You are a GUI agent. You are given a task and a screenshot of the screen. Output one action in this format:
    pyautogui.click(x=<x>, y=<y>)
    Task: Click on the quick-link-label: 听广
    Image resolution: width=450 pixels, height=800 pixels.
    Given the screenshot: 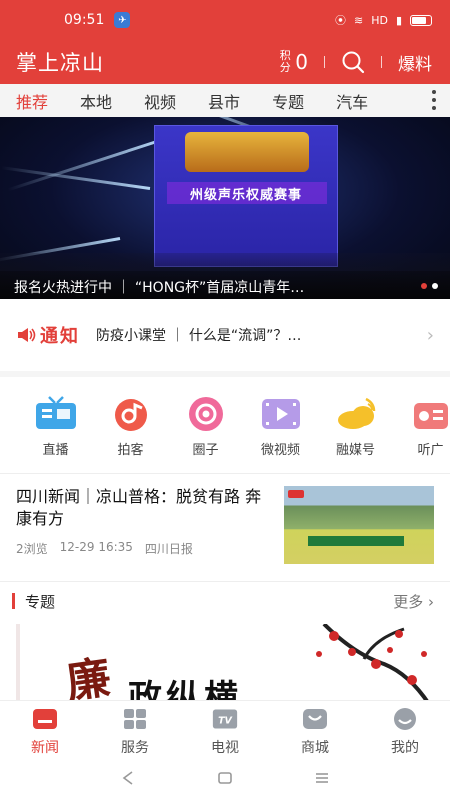 What is the action you would take?
    pyautogui.click(x=430, y=450)
    